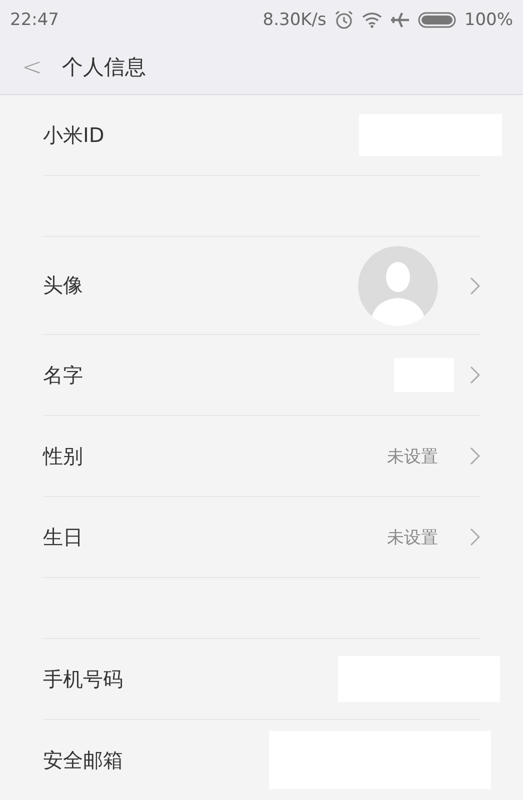 The width and height of the screenshot is (523, 800). What do you see at coordinates (83, 760) in the screenshot?
I see `row-label: 安全邮箱` at bounding box center [83, 760].